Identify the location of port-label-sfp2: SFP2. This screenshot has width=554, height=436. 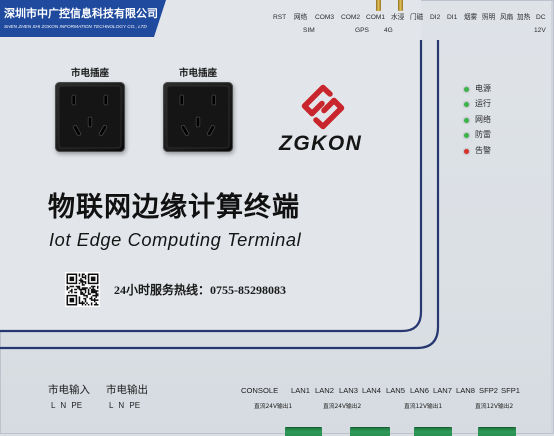
(488, 390).